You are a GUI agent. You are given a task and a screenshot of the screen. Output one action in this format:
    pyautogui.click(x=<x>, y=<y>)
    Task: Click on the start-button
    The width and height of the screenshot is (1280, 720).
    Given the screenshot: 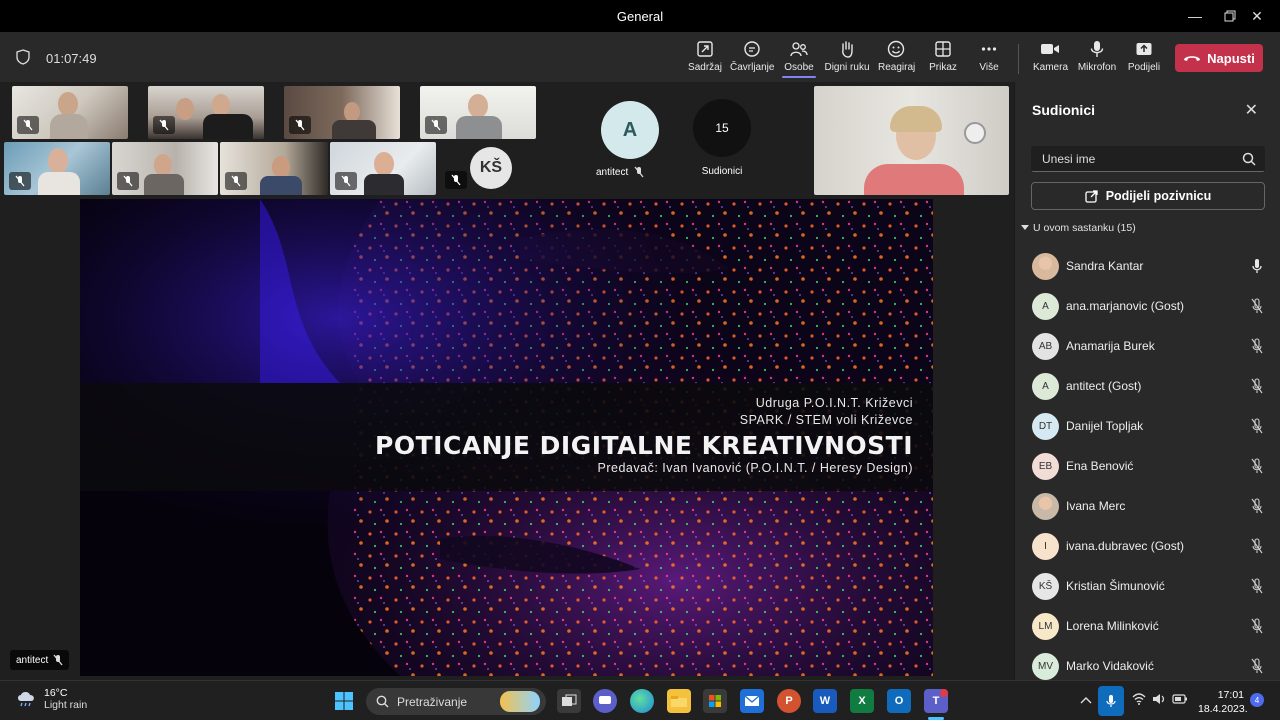 What is the action you would take?
    pyautogui.click(x=344, y=701)
    